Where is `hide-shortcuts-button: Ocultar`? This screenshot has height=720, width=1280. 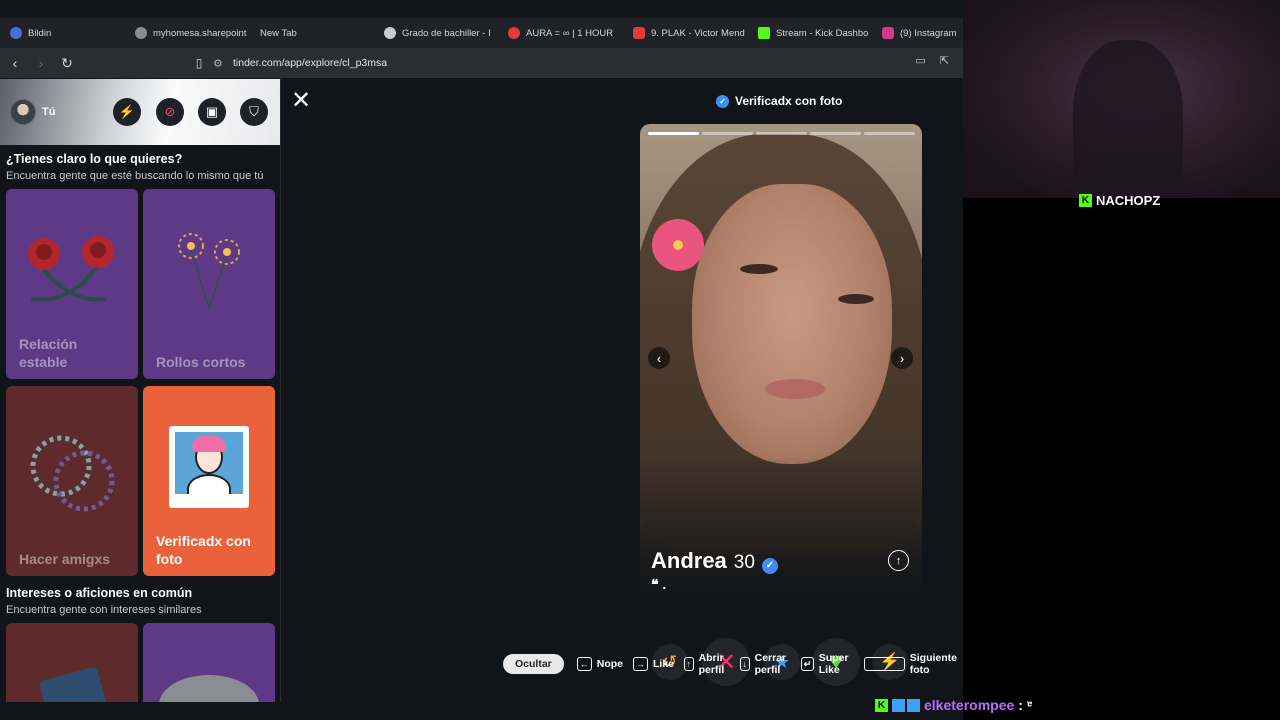
hide-shortcuts-button: Ocultar is located at coordinates (533, 664).